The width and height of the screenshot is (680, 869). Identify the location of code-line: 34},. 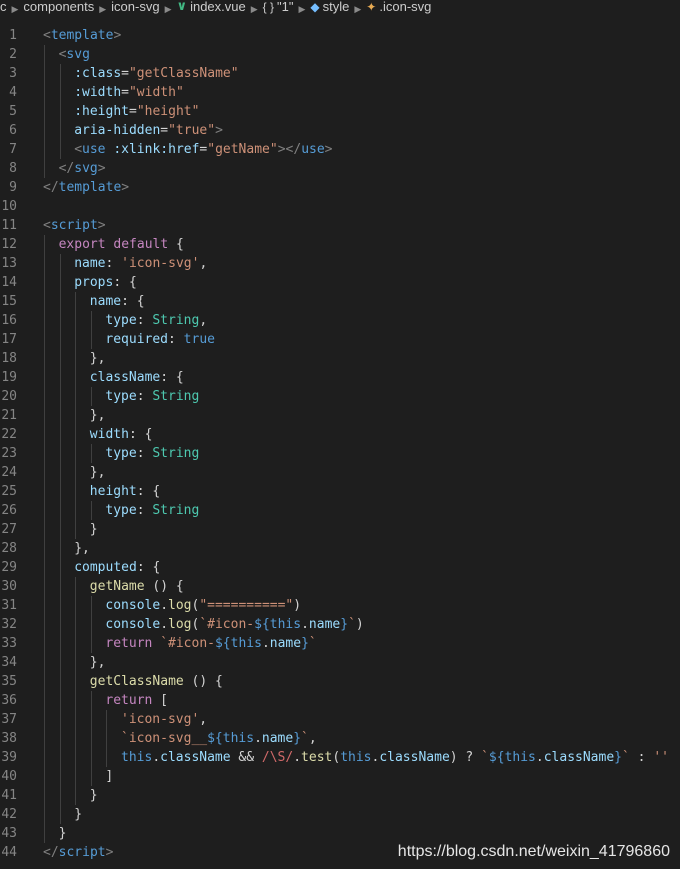
(340, 662).